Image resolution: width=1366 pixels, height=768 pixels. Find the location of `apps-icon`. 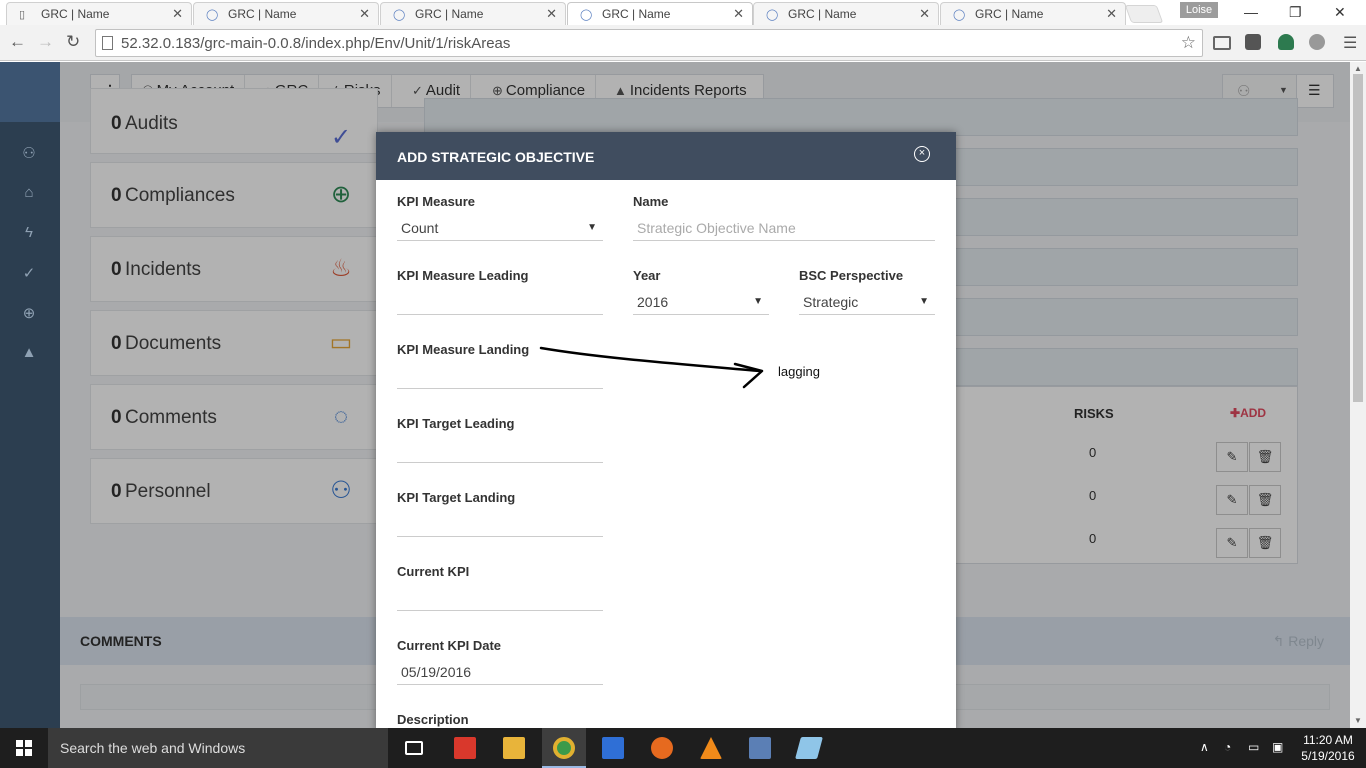

apps-icon is located at coordinates (613, 748).